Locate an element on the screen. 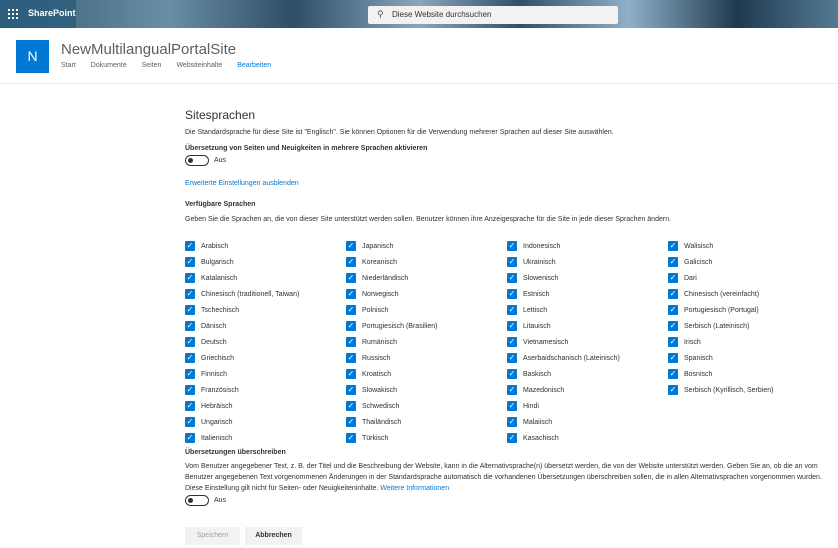 This screenshot has height=548, width=838. language-checkbox-item: ✓ Litauisch is located at coordinates (563, 326).